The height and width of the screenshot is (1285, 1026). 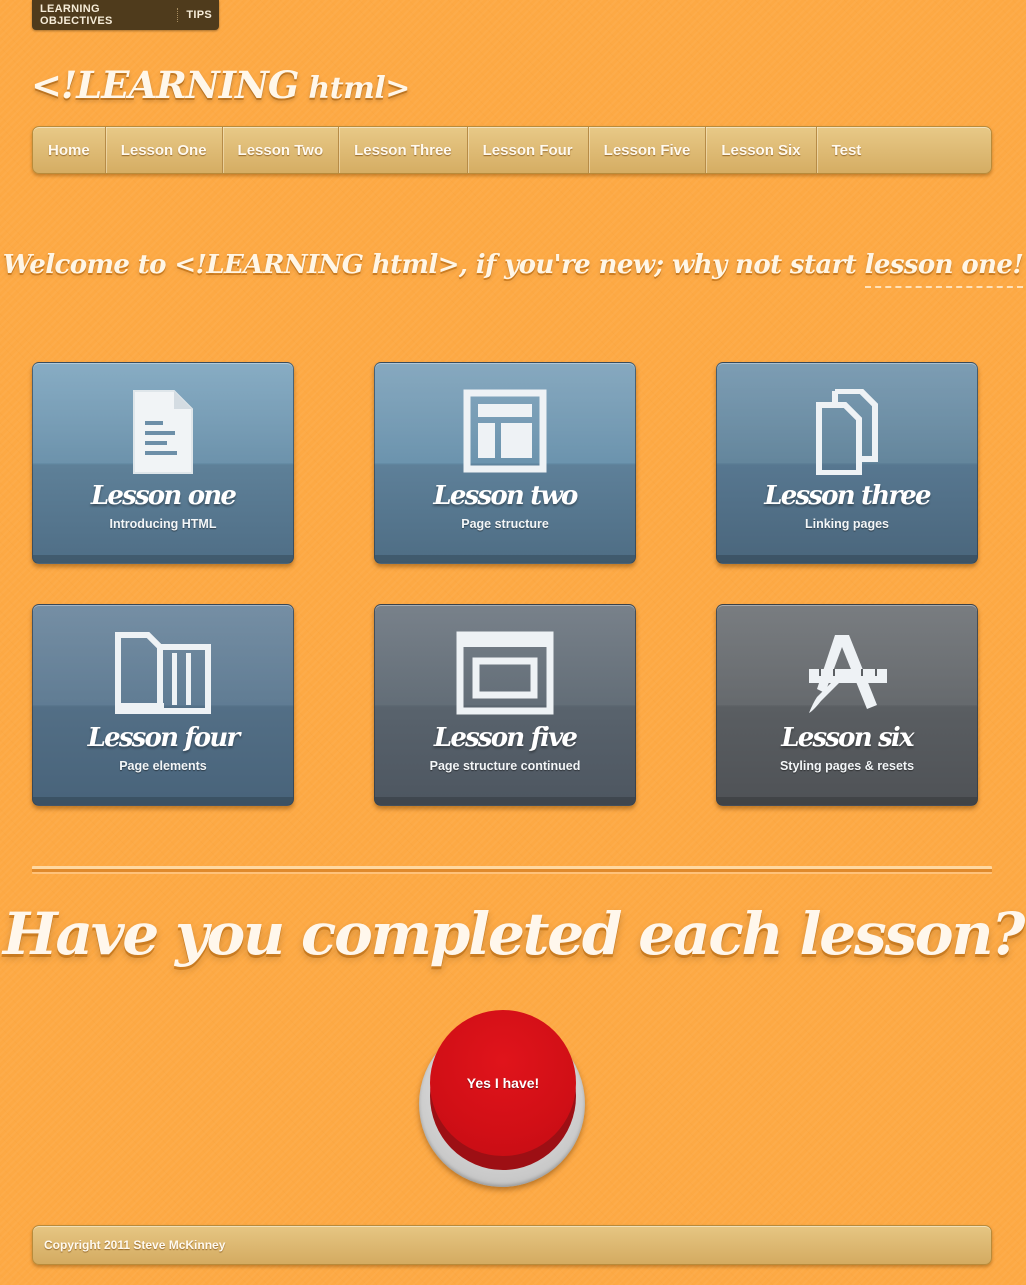 What do you see at coordinates (163, 673) in the screenshot?
I see `page-elements-icon` at bounding box center [163, 673].